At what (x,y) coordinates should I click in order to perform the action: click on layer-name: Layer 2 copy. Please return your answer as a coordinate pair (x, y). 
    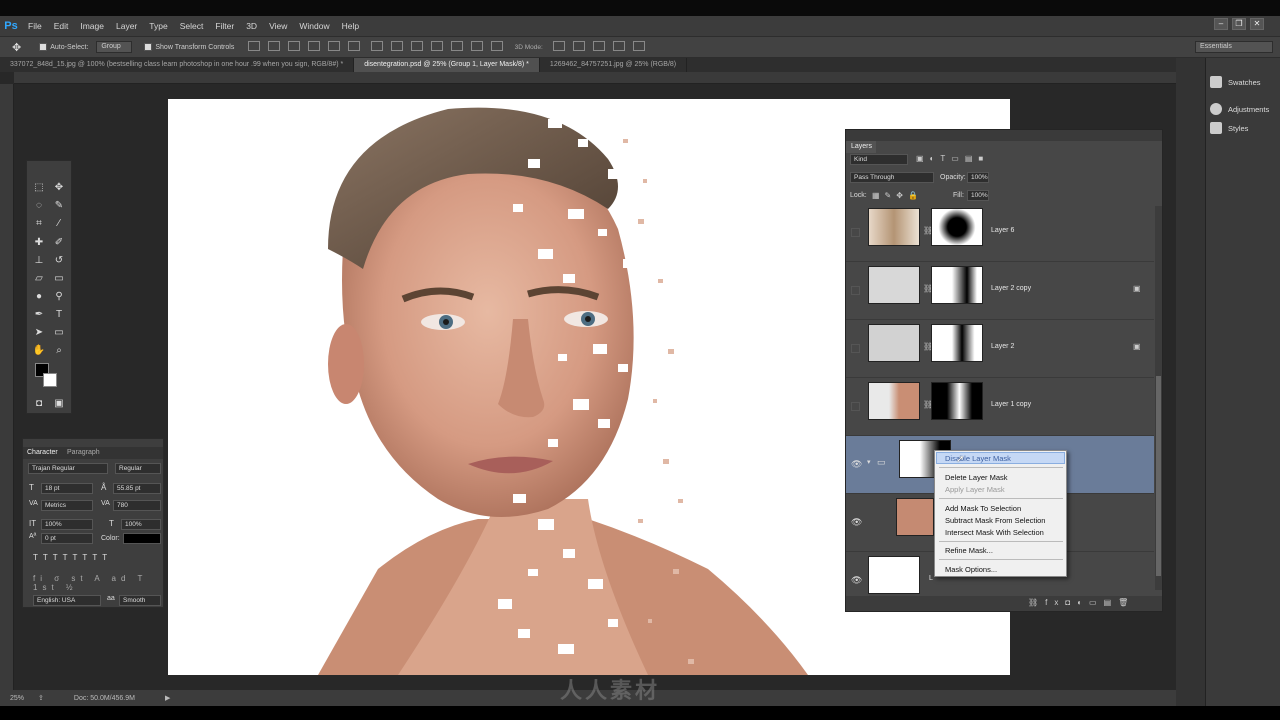
    Looking at the image, I should click on (1011, 288).